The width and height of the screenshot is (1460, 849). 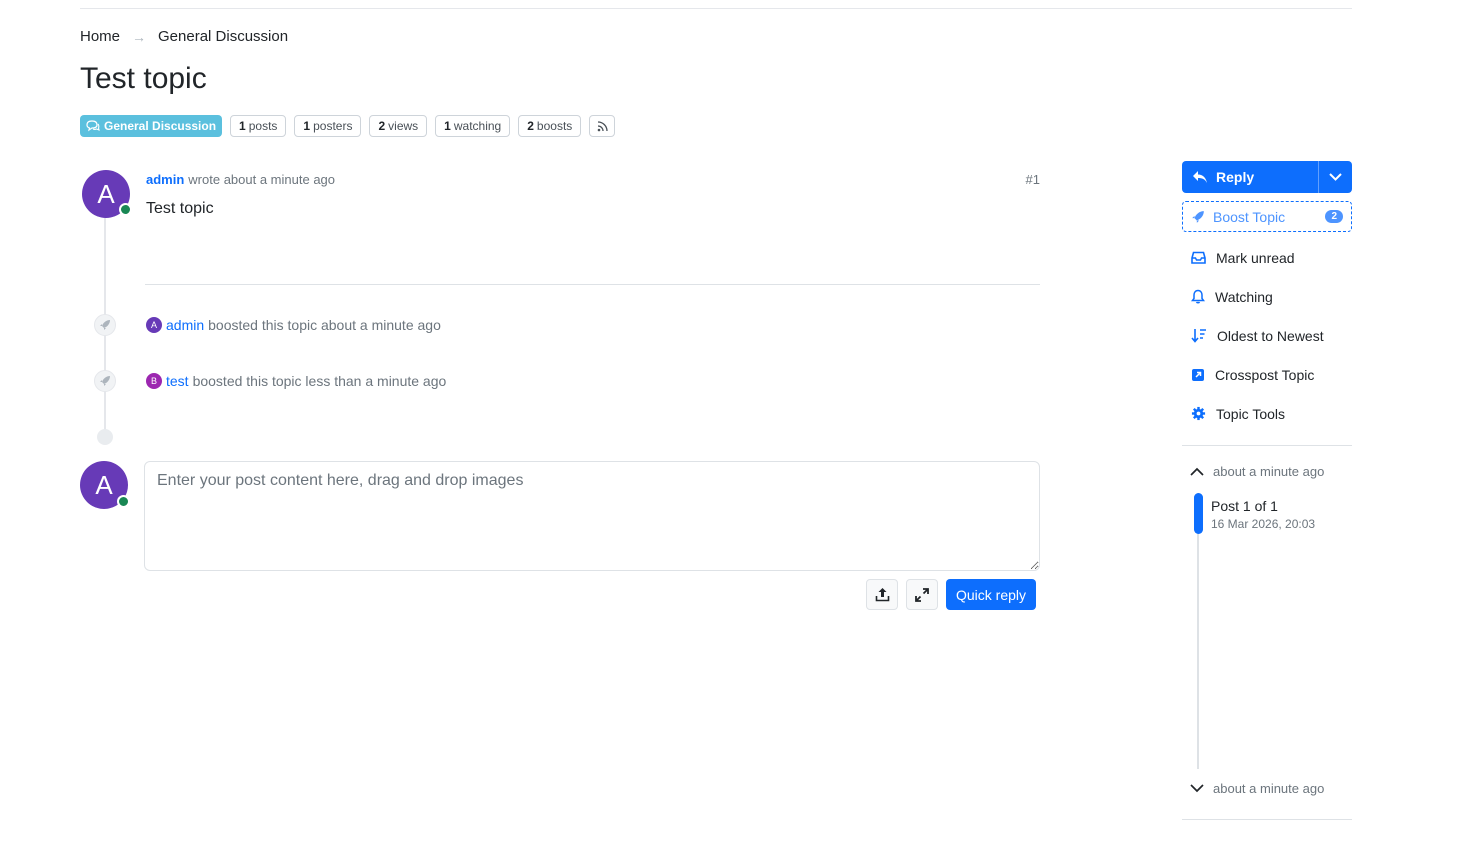 What do you see at coordinates (154, 381) in the screenshot?
I see `event-avatar: B` at bounding box center [154, 381].